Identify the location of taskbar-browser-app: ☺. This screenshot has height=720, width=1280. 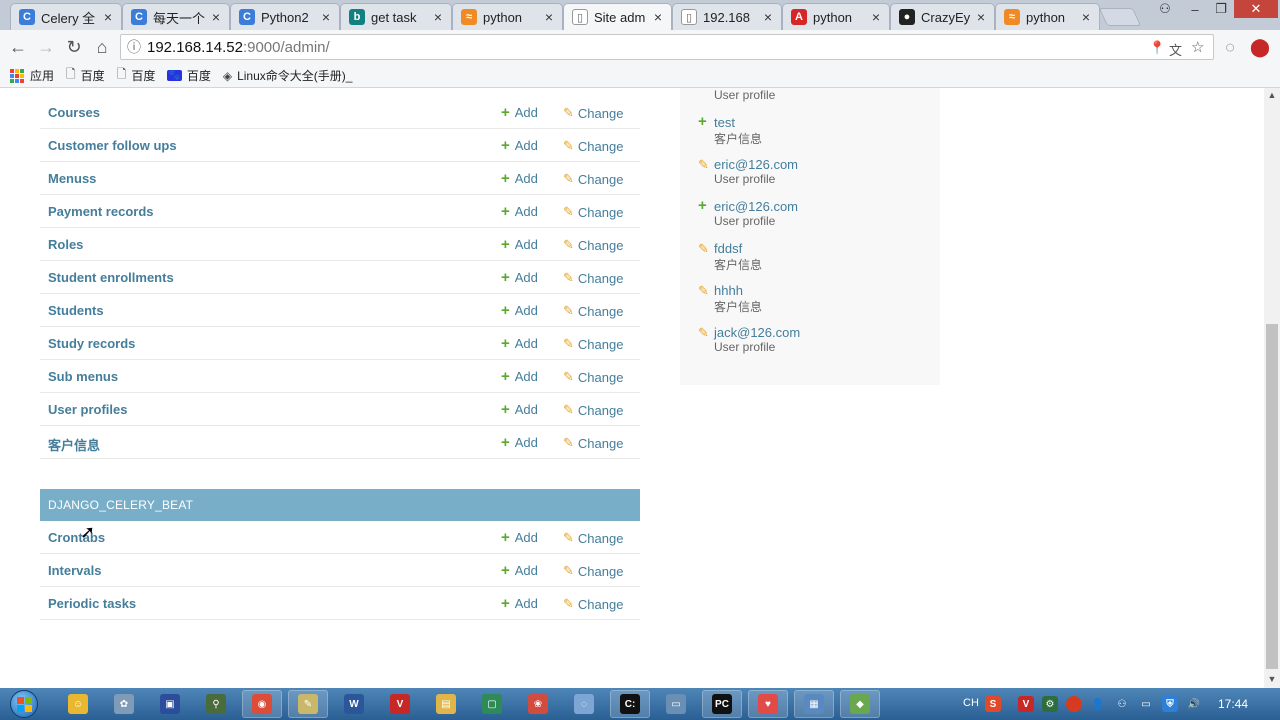
(78, 704).